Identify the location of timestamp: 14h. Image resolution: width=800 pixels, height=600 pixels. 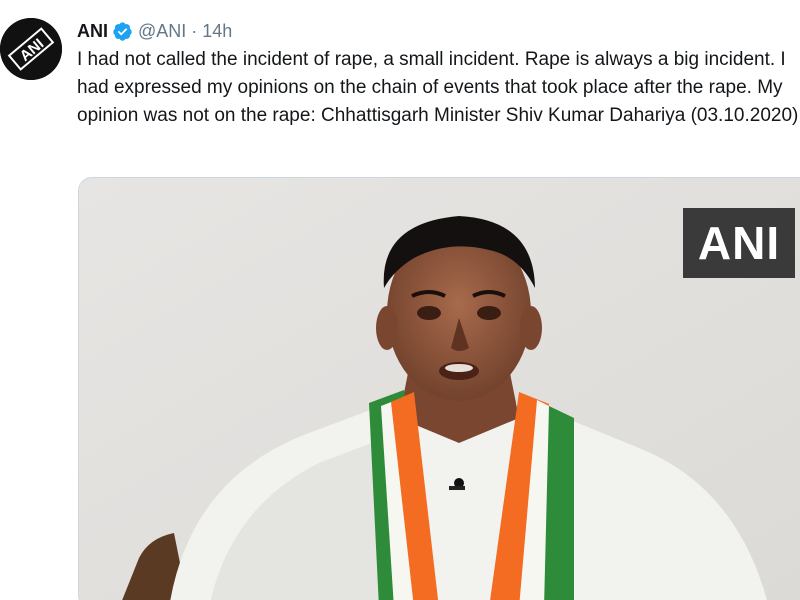
(217, 31).